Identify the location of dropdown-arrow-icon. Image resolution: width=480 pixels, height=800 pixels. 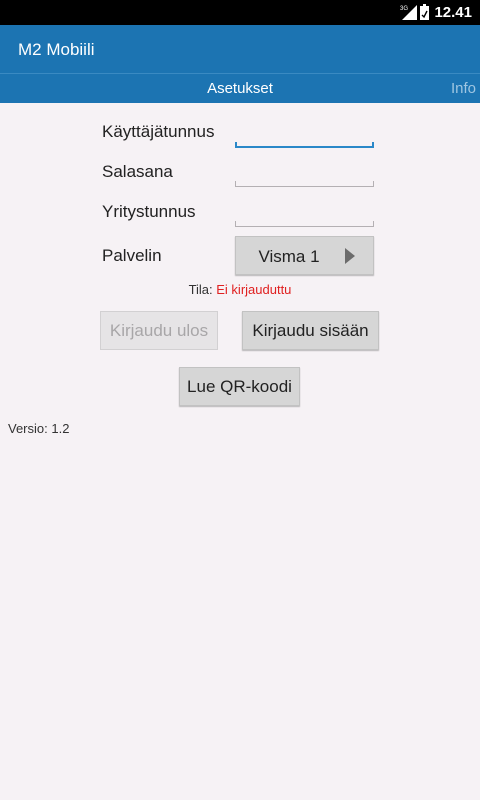
(350, 256).